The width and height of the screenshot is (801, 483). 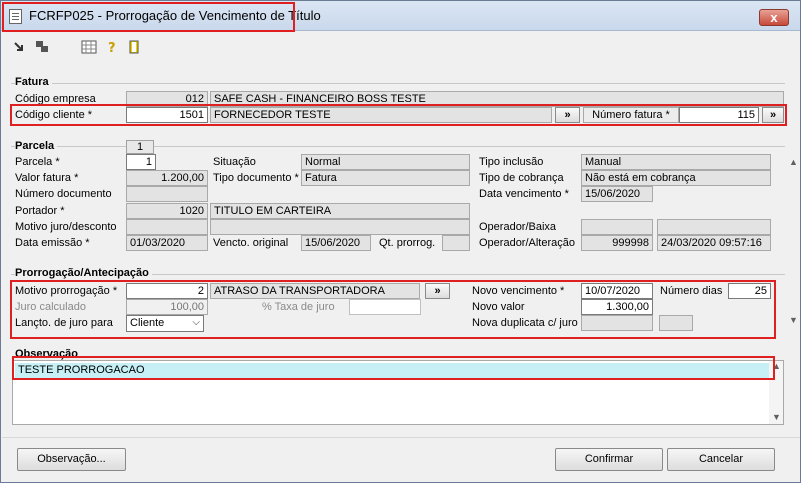 I want to click on chevron-down-icon: ⌵, so click(x=196, y=323).